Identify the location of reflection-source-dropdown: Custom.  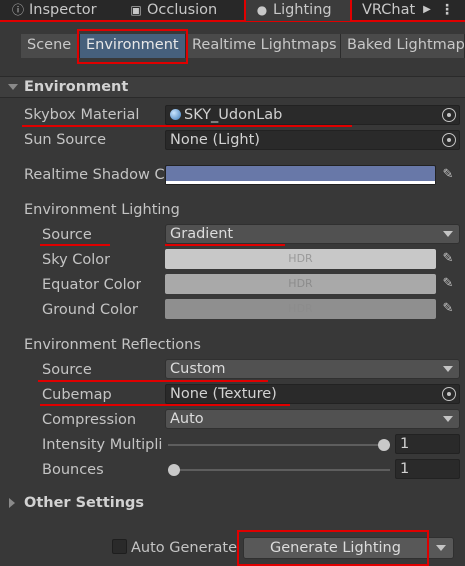
(312, 369).